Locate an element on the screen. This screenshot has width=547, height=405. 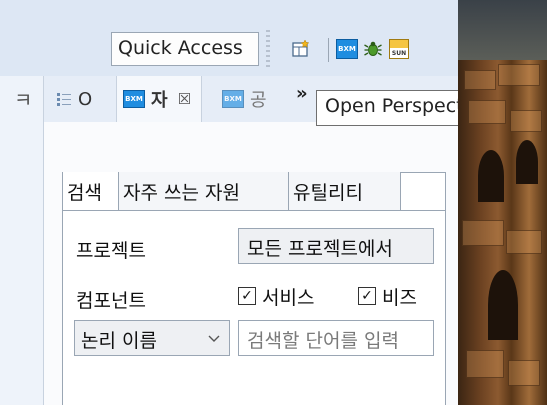
open-perspective-icon is located at coordinates (301, 48).